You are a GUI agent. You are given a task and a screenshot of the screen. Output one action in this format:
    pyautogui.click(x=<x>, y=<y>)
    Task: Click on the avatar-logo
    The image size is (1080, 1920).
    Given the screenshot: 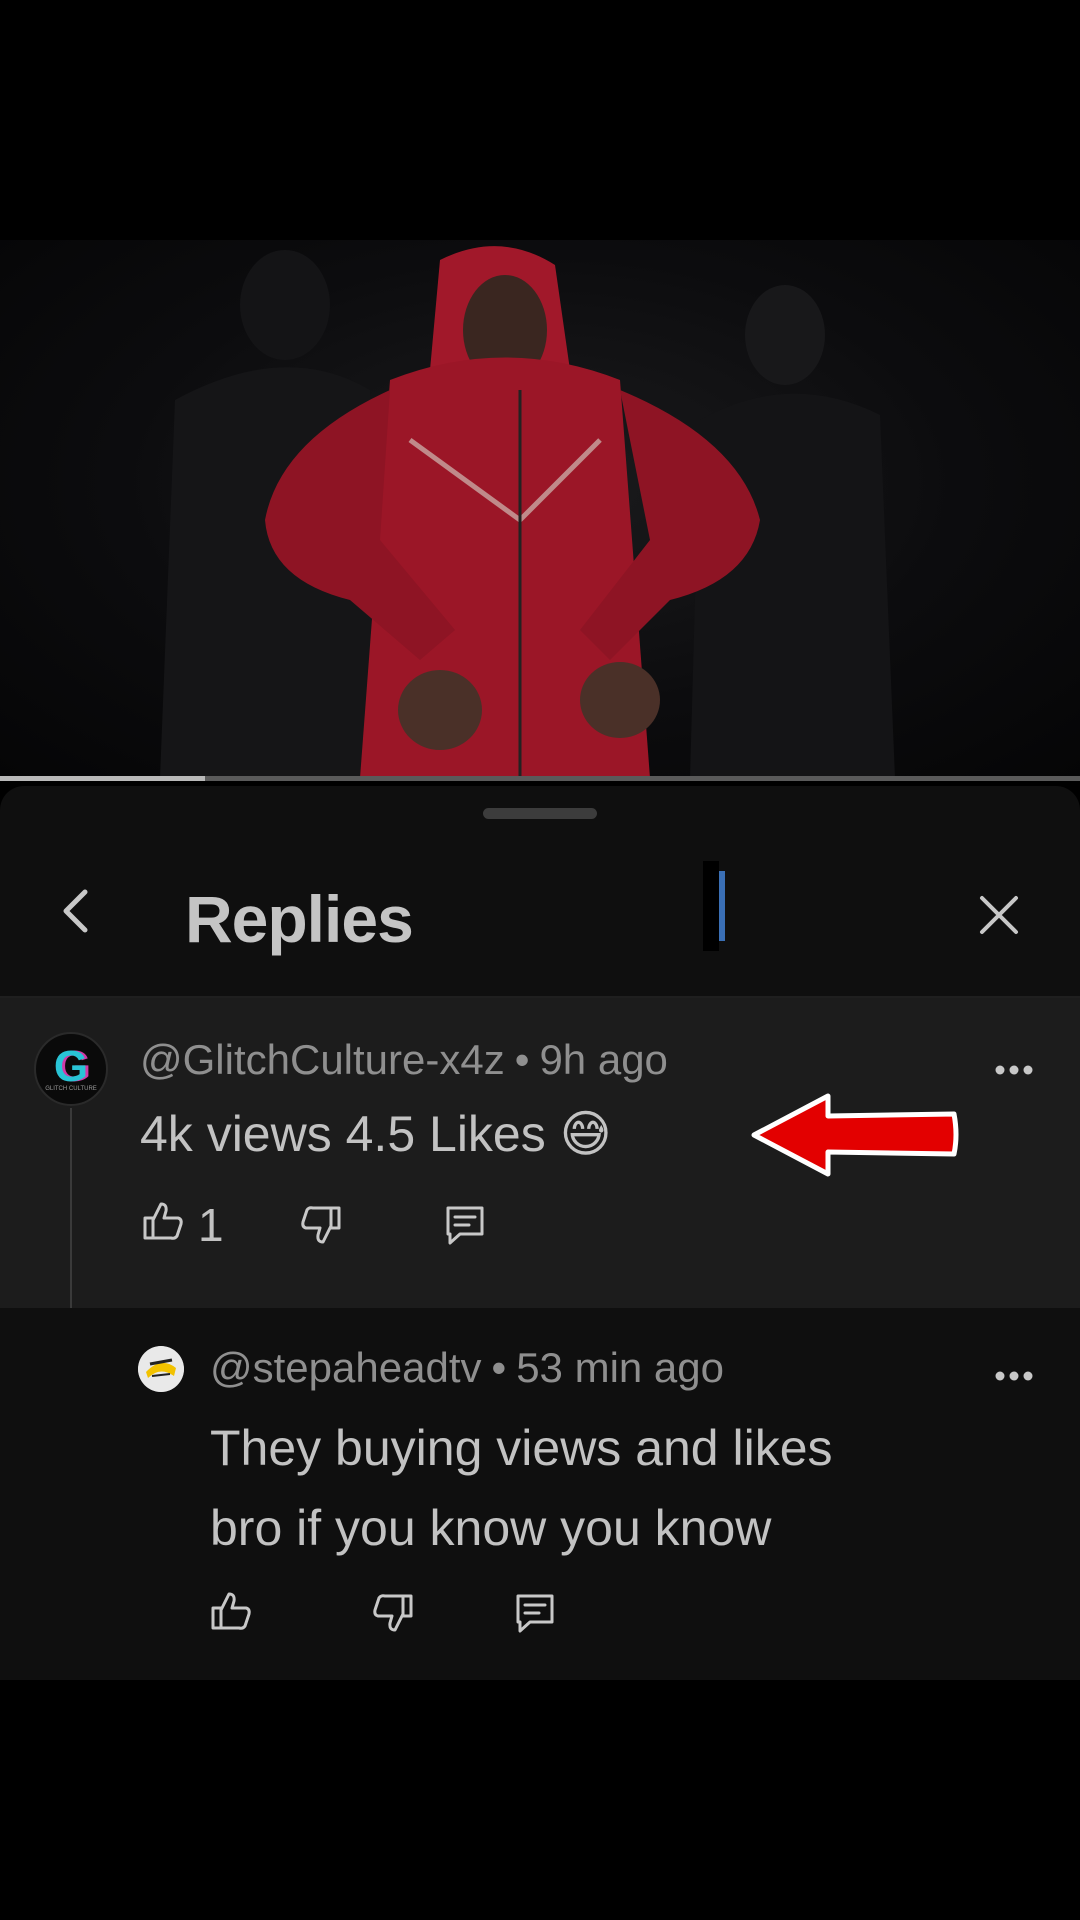 What is the action you would take?
    pyautogui.click(x=161, y=1369)
    